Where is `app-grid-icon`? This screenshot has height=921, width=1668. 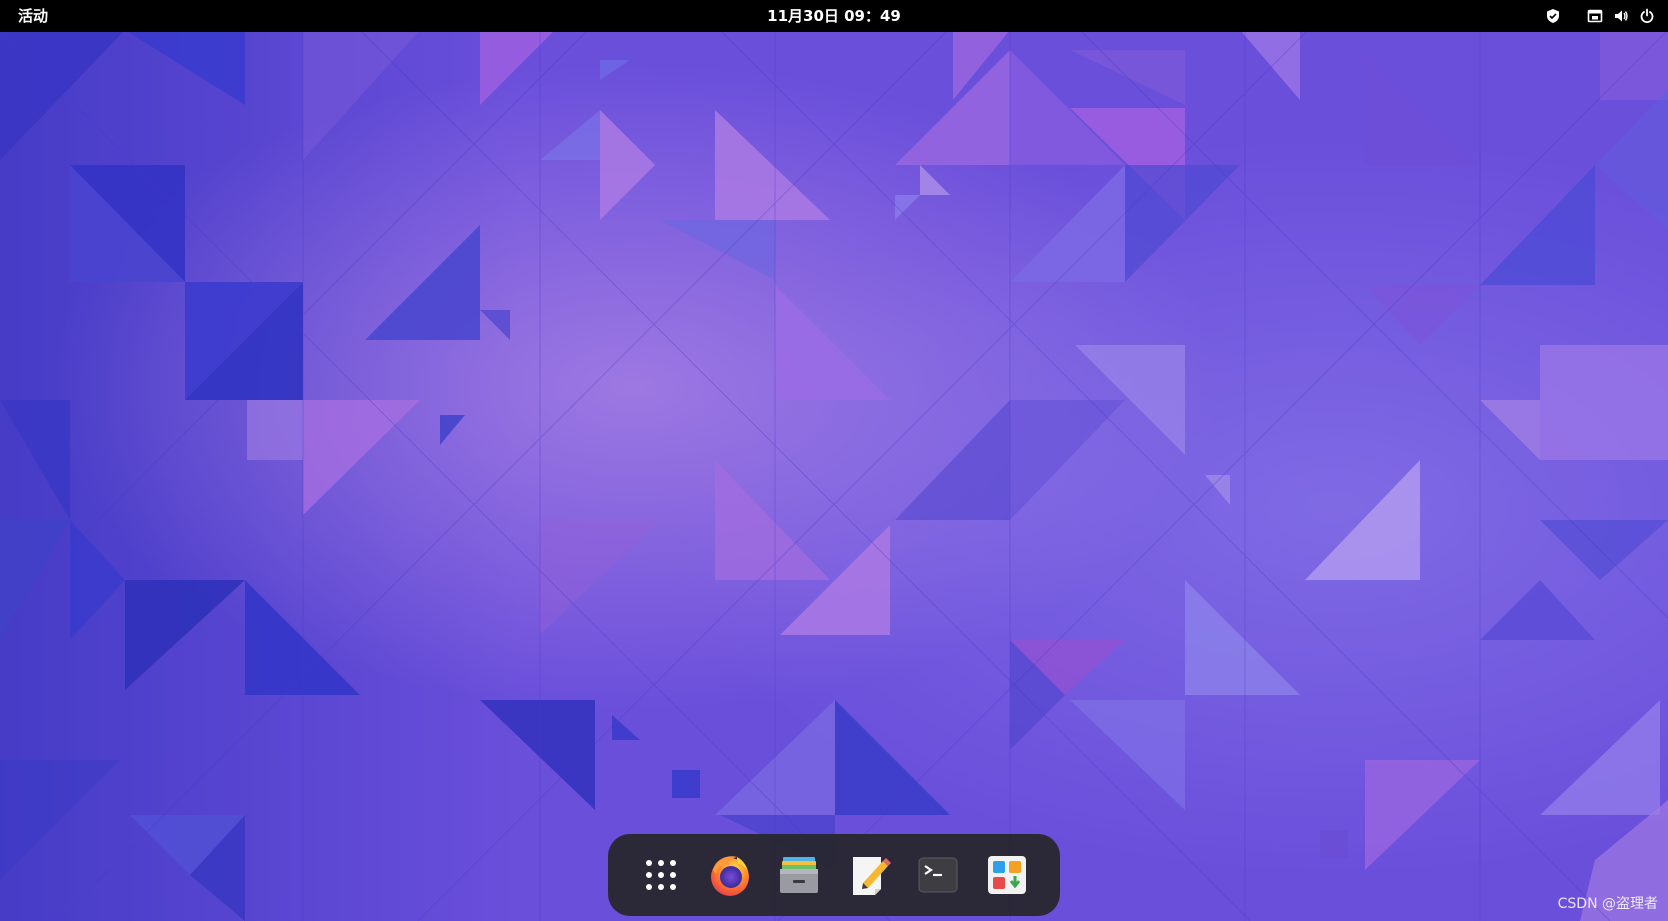 app-grid-icon is located at coordinates (660, 875).